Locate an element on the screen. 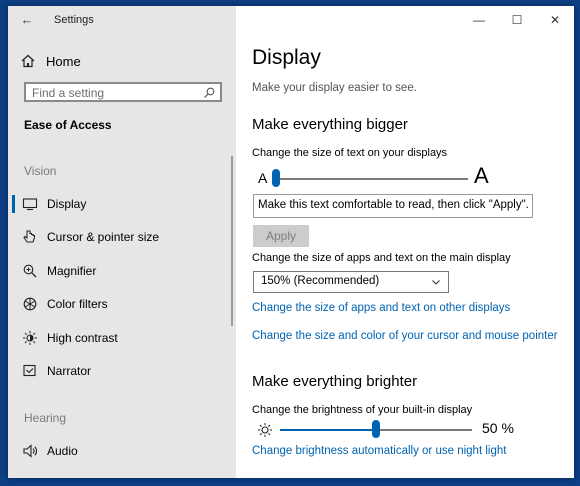 Image resolution: width=580 pixels, height=486 pixels. maximize-button: ☐ is located at coordinates (517, 20).